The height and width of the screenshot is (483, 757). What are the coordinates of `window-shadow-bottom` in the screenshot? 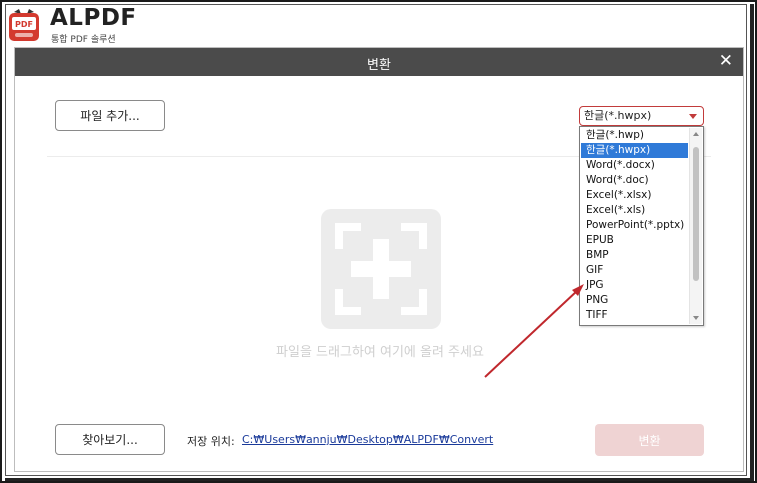 It's located at (379, 479).